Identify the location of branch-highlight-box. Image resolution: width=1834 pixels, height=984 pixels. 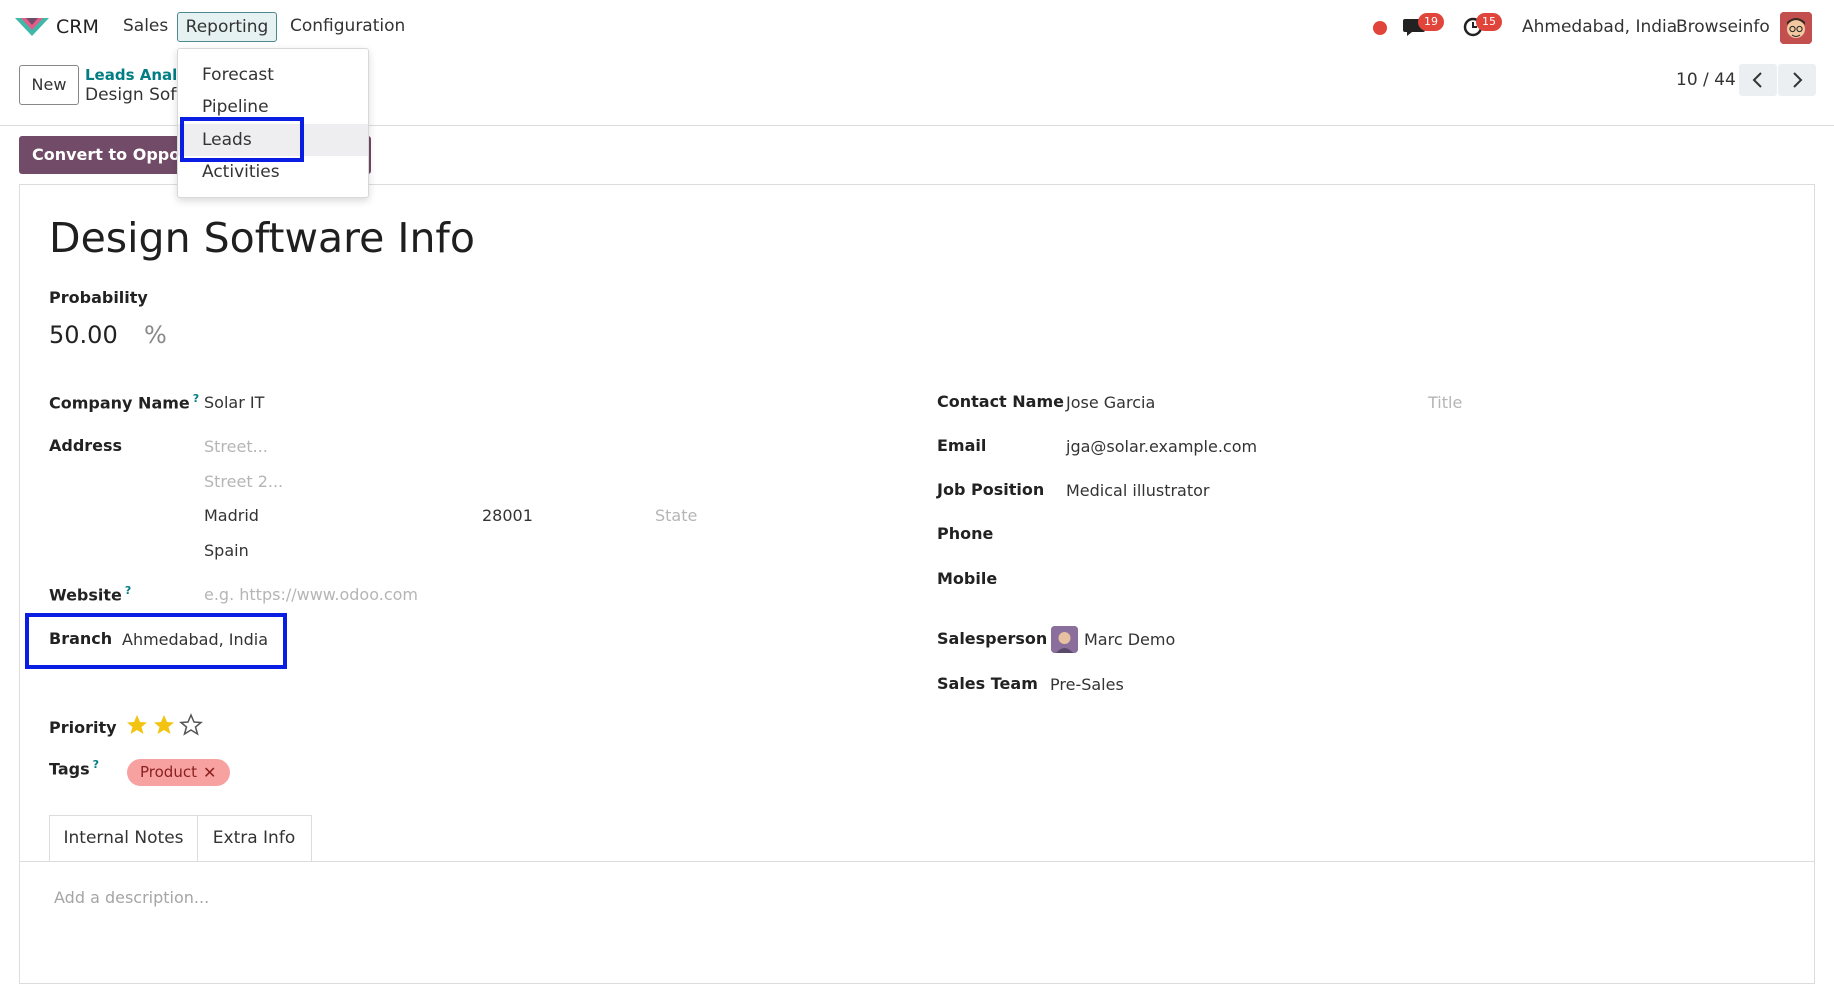
(156, 641).